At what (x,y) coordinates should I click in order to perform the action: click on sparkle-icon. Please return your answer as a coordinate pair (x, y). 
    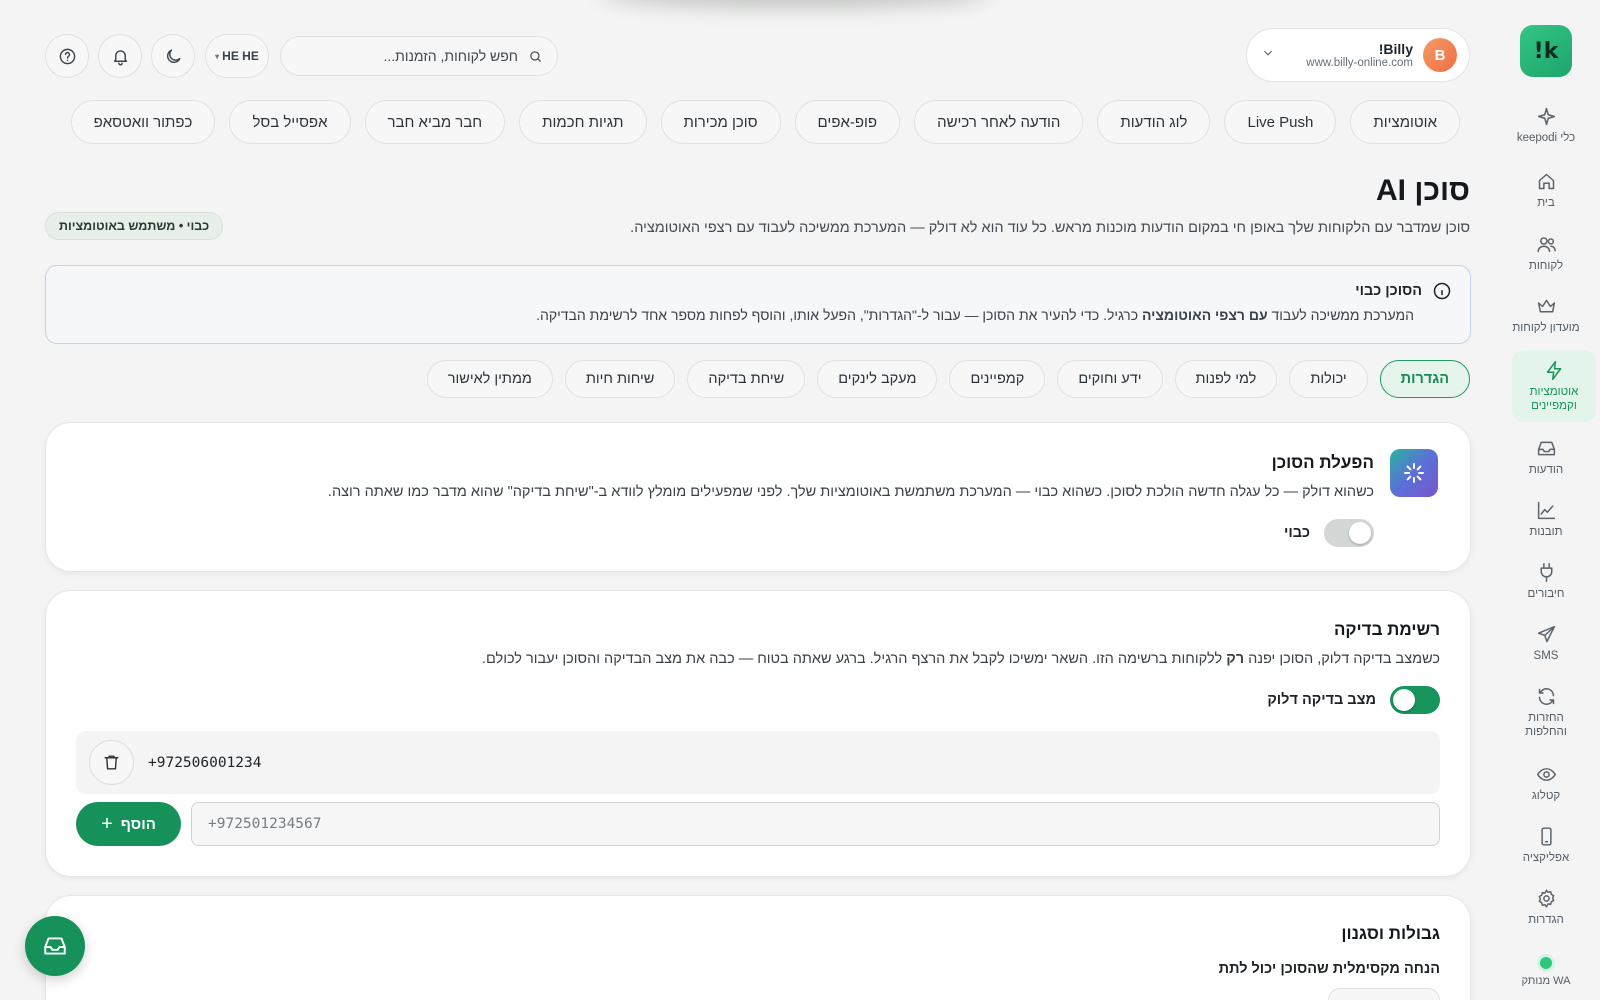
    Looking at the image, I should click on (1546, 116).